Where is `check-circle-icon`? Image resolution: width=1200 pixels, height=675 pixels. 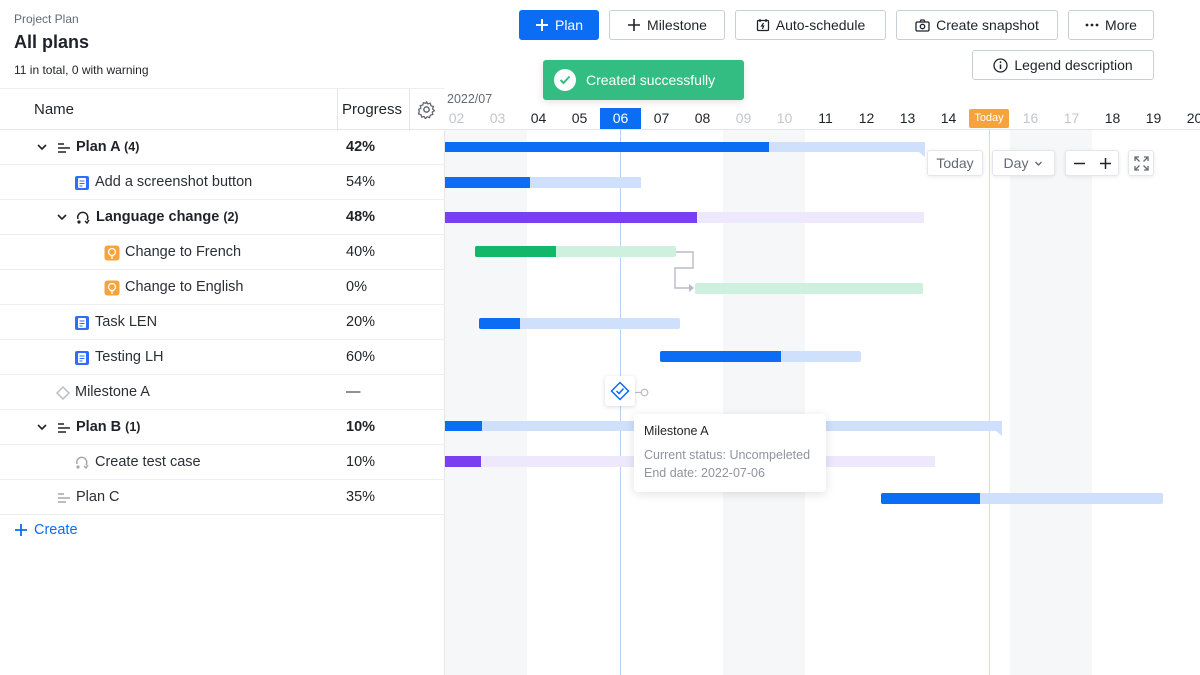 check-circle-icon is located at coordinates (565, 80).